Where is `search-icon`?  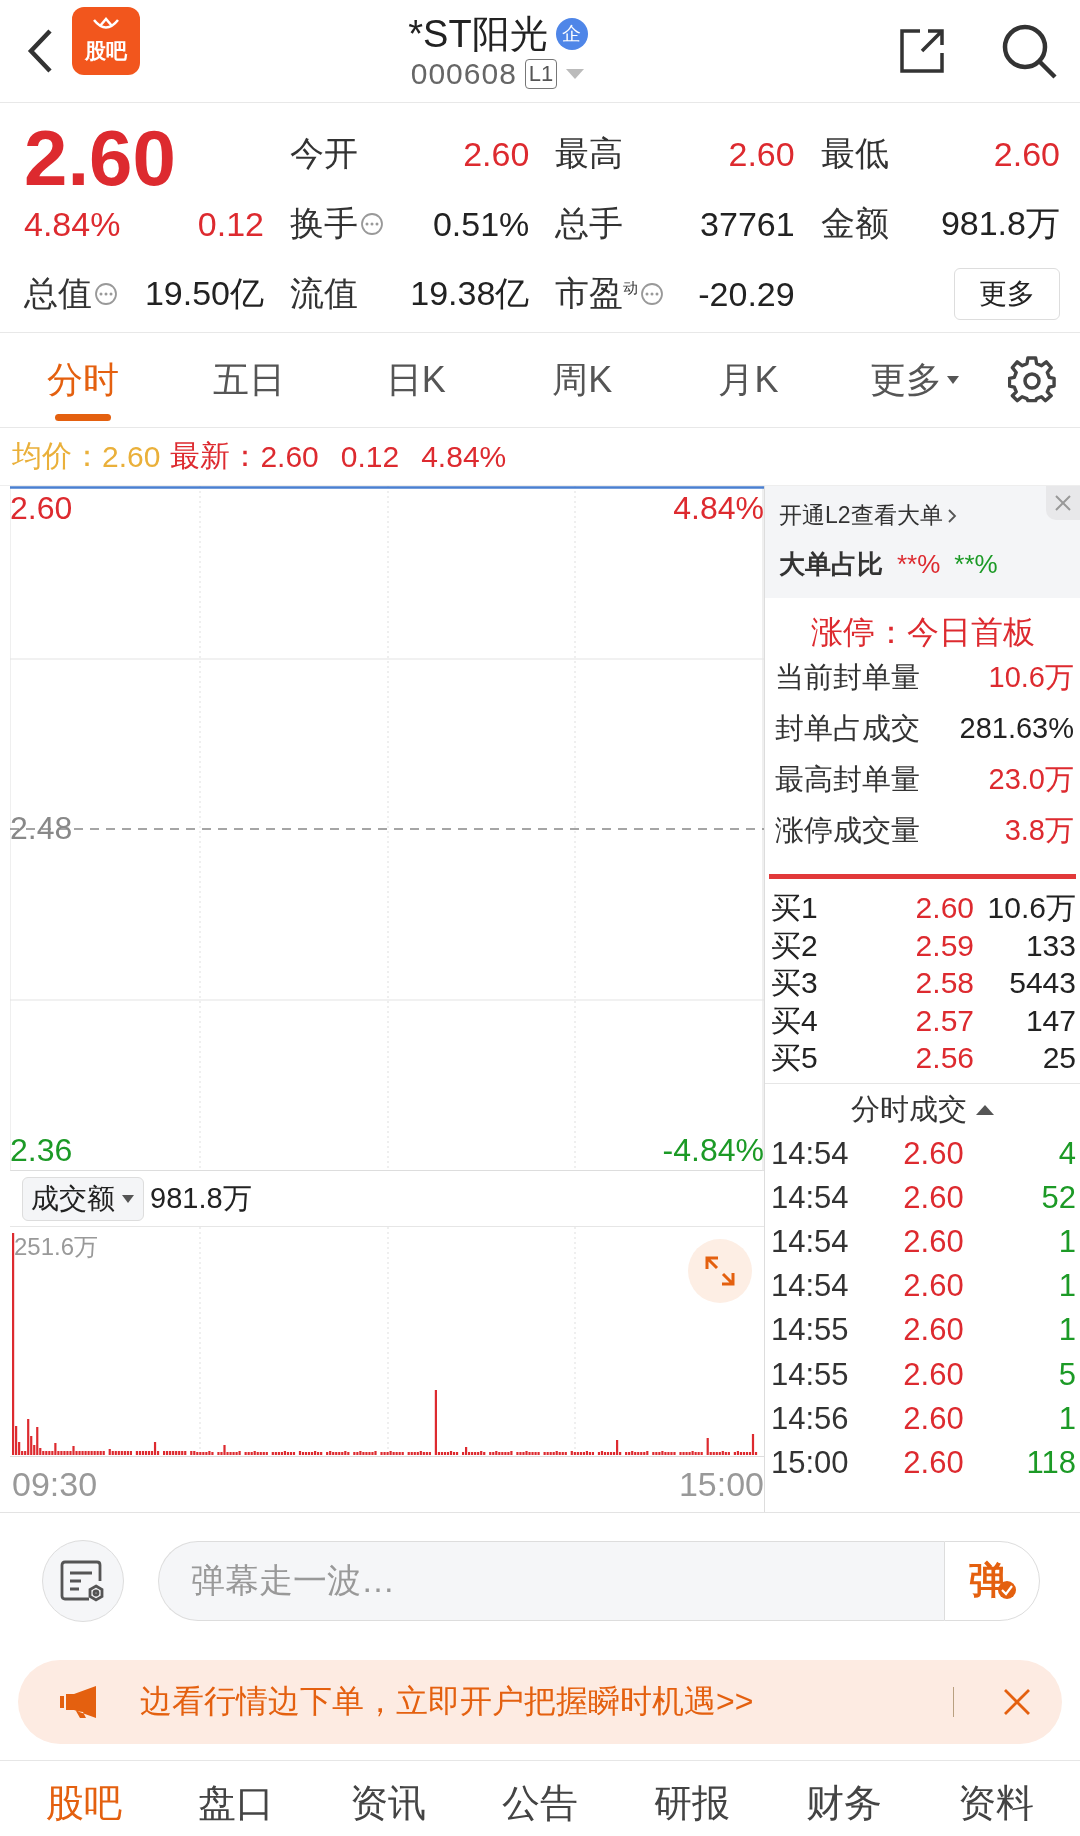
search-icon is located at coordinates (1029, 51).